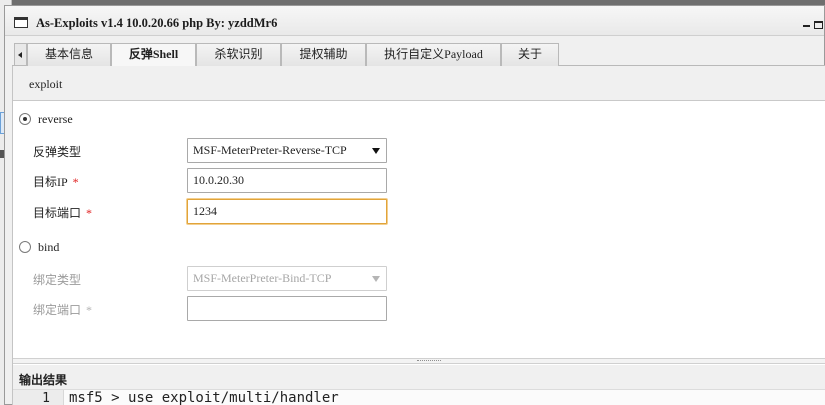 The height and width of the screenshot is (405, 825). What do you see at coordinates (818, 25) in the screenshot?
I see `maximize-icon` at bounding box center [818, 25].